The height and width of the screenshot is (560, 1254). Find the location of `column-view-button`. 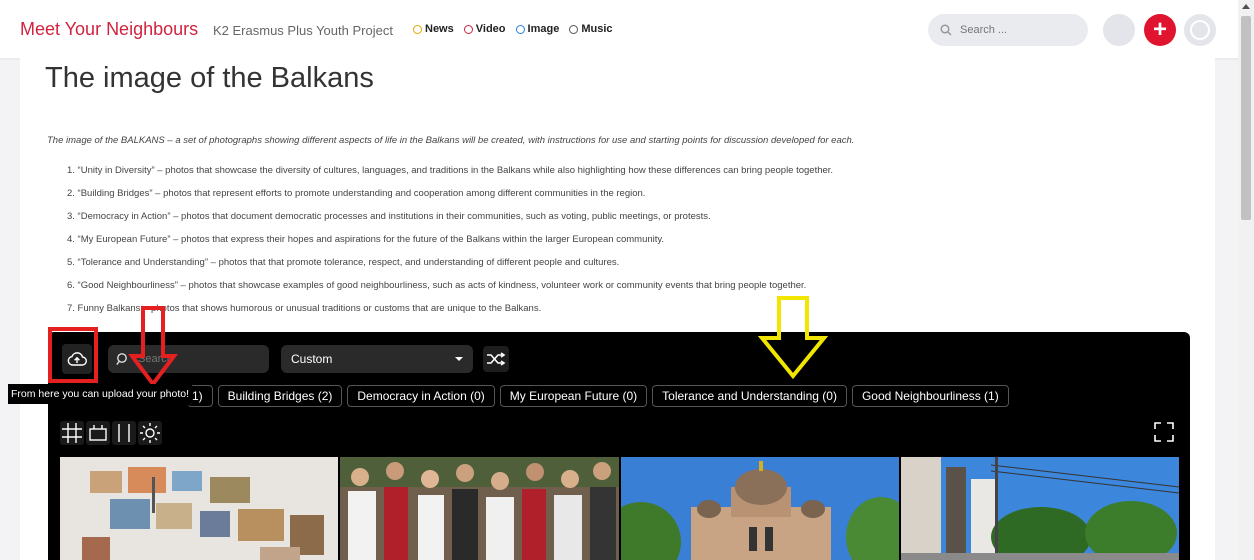

column-view-button is located at coordinates (124, 433).